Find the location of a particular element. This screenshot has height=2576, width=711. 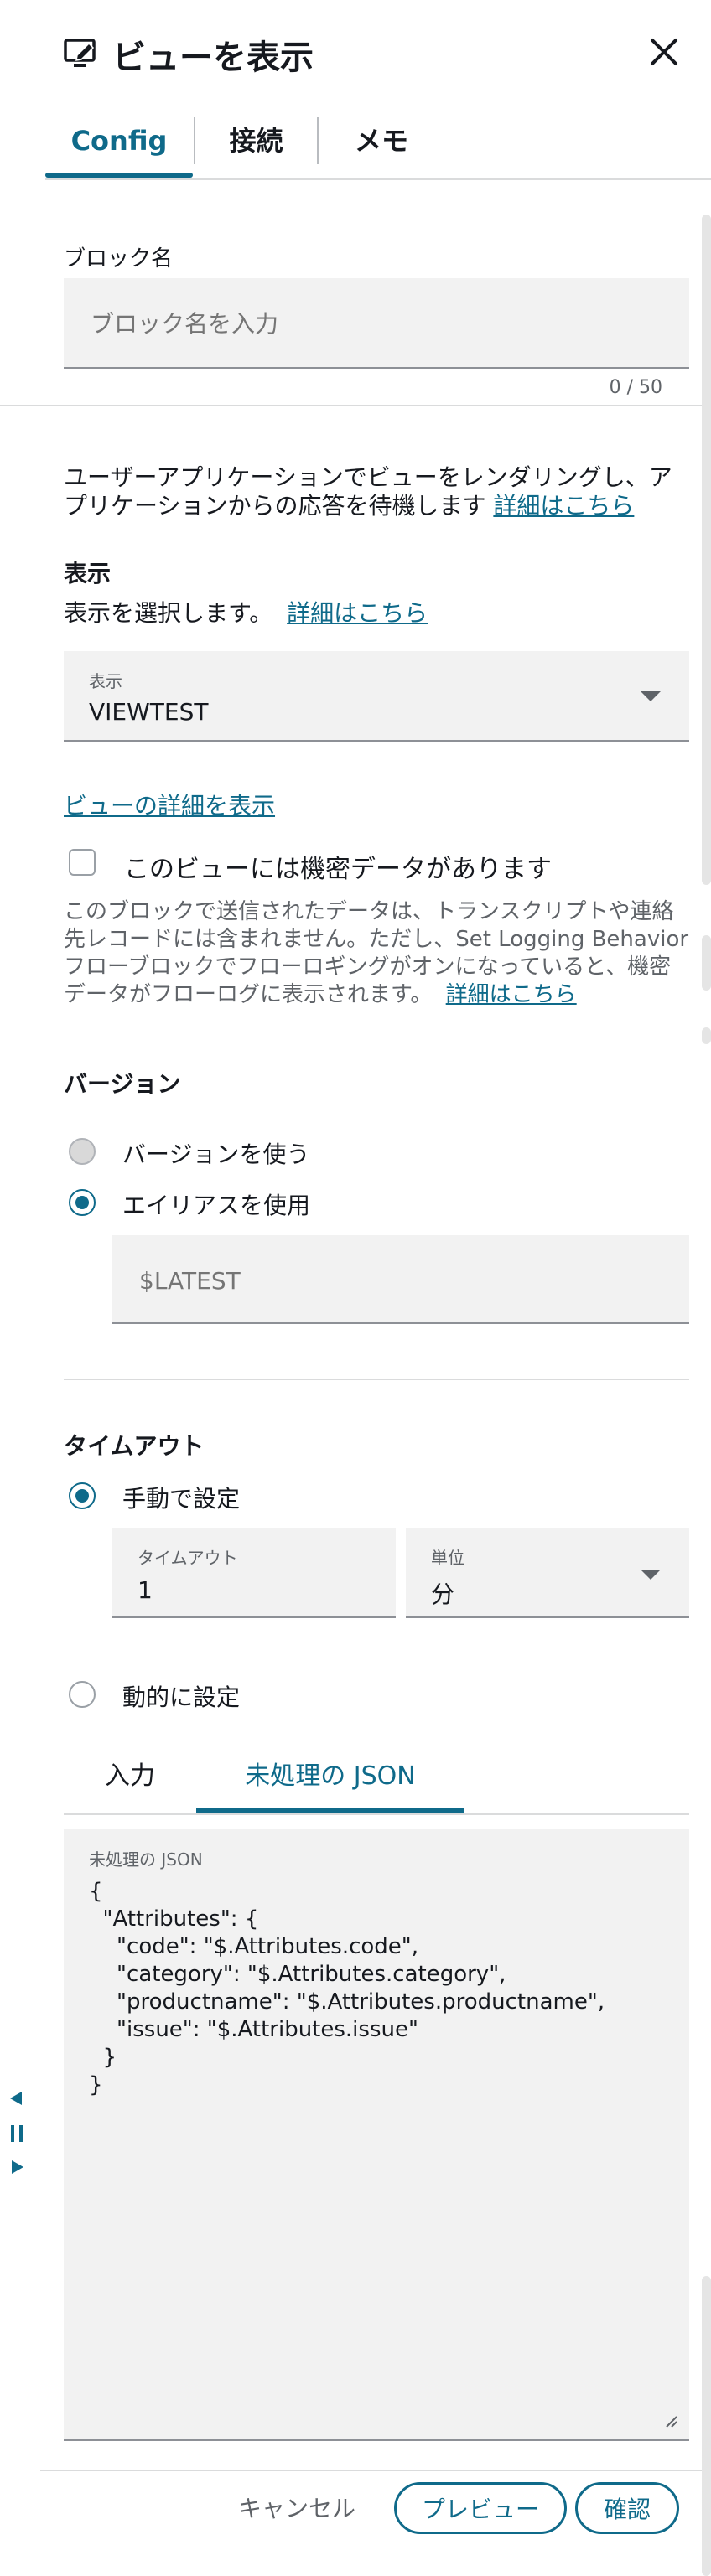

tab-raw-json-label: 未処理の JSON is located at coordinates (330, 1776).